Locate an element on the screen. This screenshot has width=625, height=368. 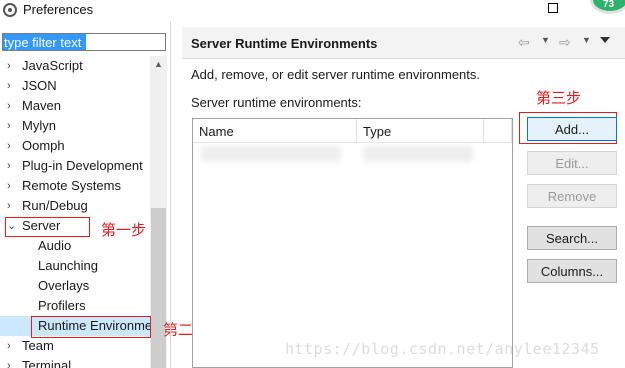
app-icon is located at coordinates (10, 10).